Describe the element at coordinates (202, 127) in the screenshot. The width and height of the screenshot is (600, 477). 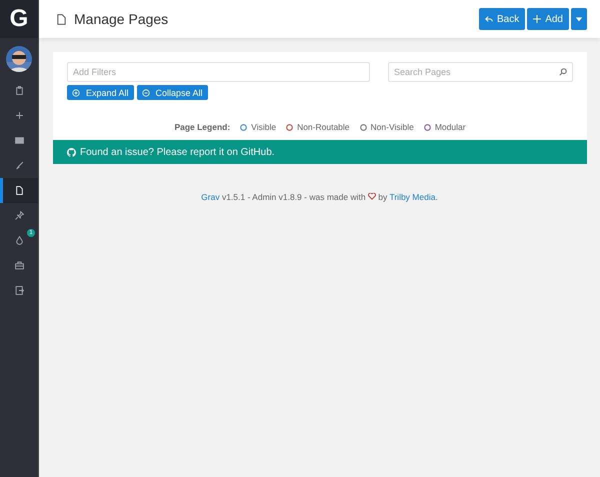
I see `legend-title: Page Legend:` at that location.